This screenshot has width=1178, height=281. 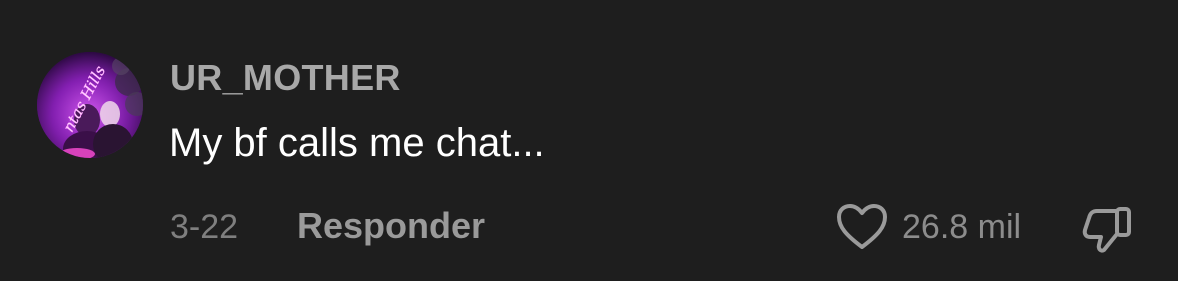 What do you see at coordinates (204, 227) in the screenshot?
I see `comment-date: 3-22` at bounding box center [204, 227].